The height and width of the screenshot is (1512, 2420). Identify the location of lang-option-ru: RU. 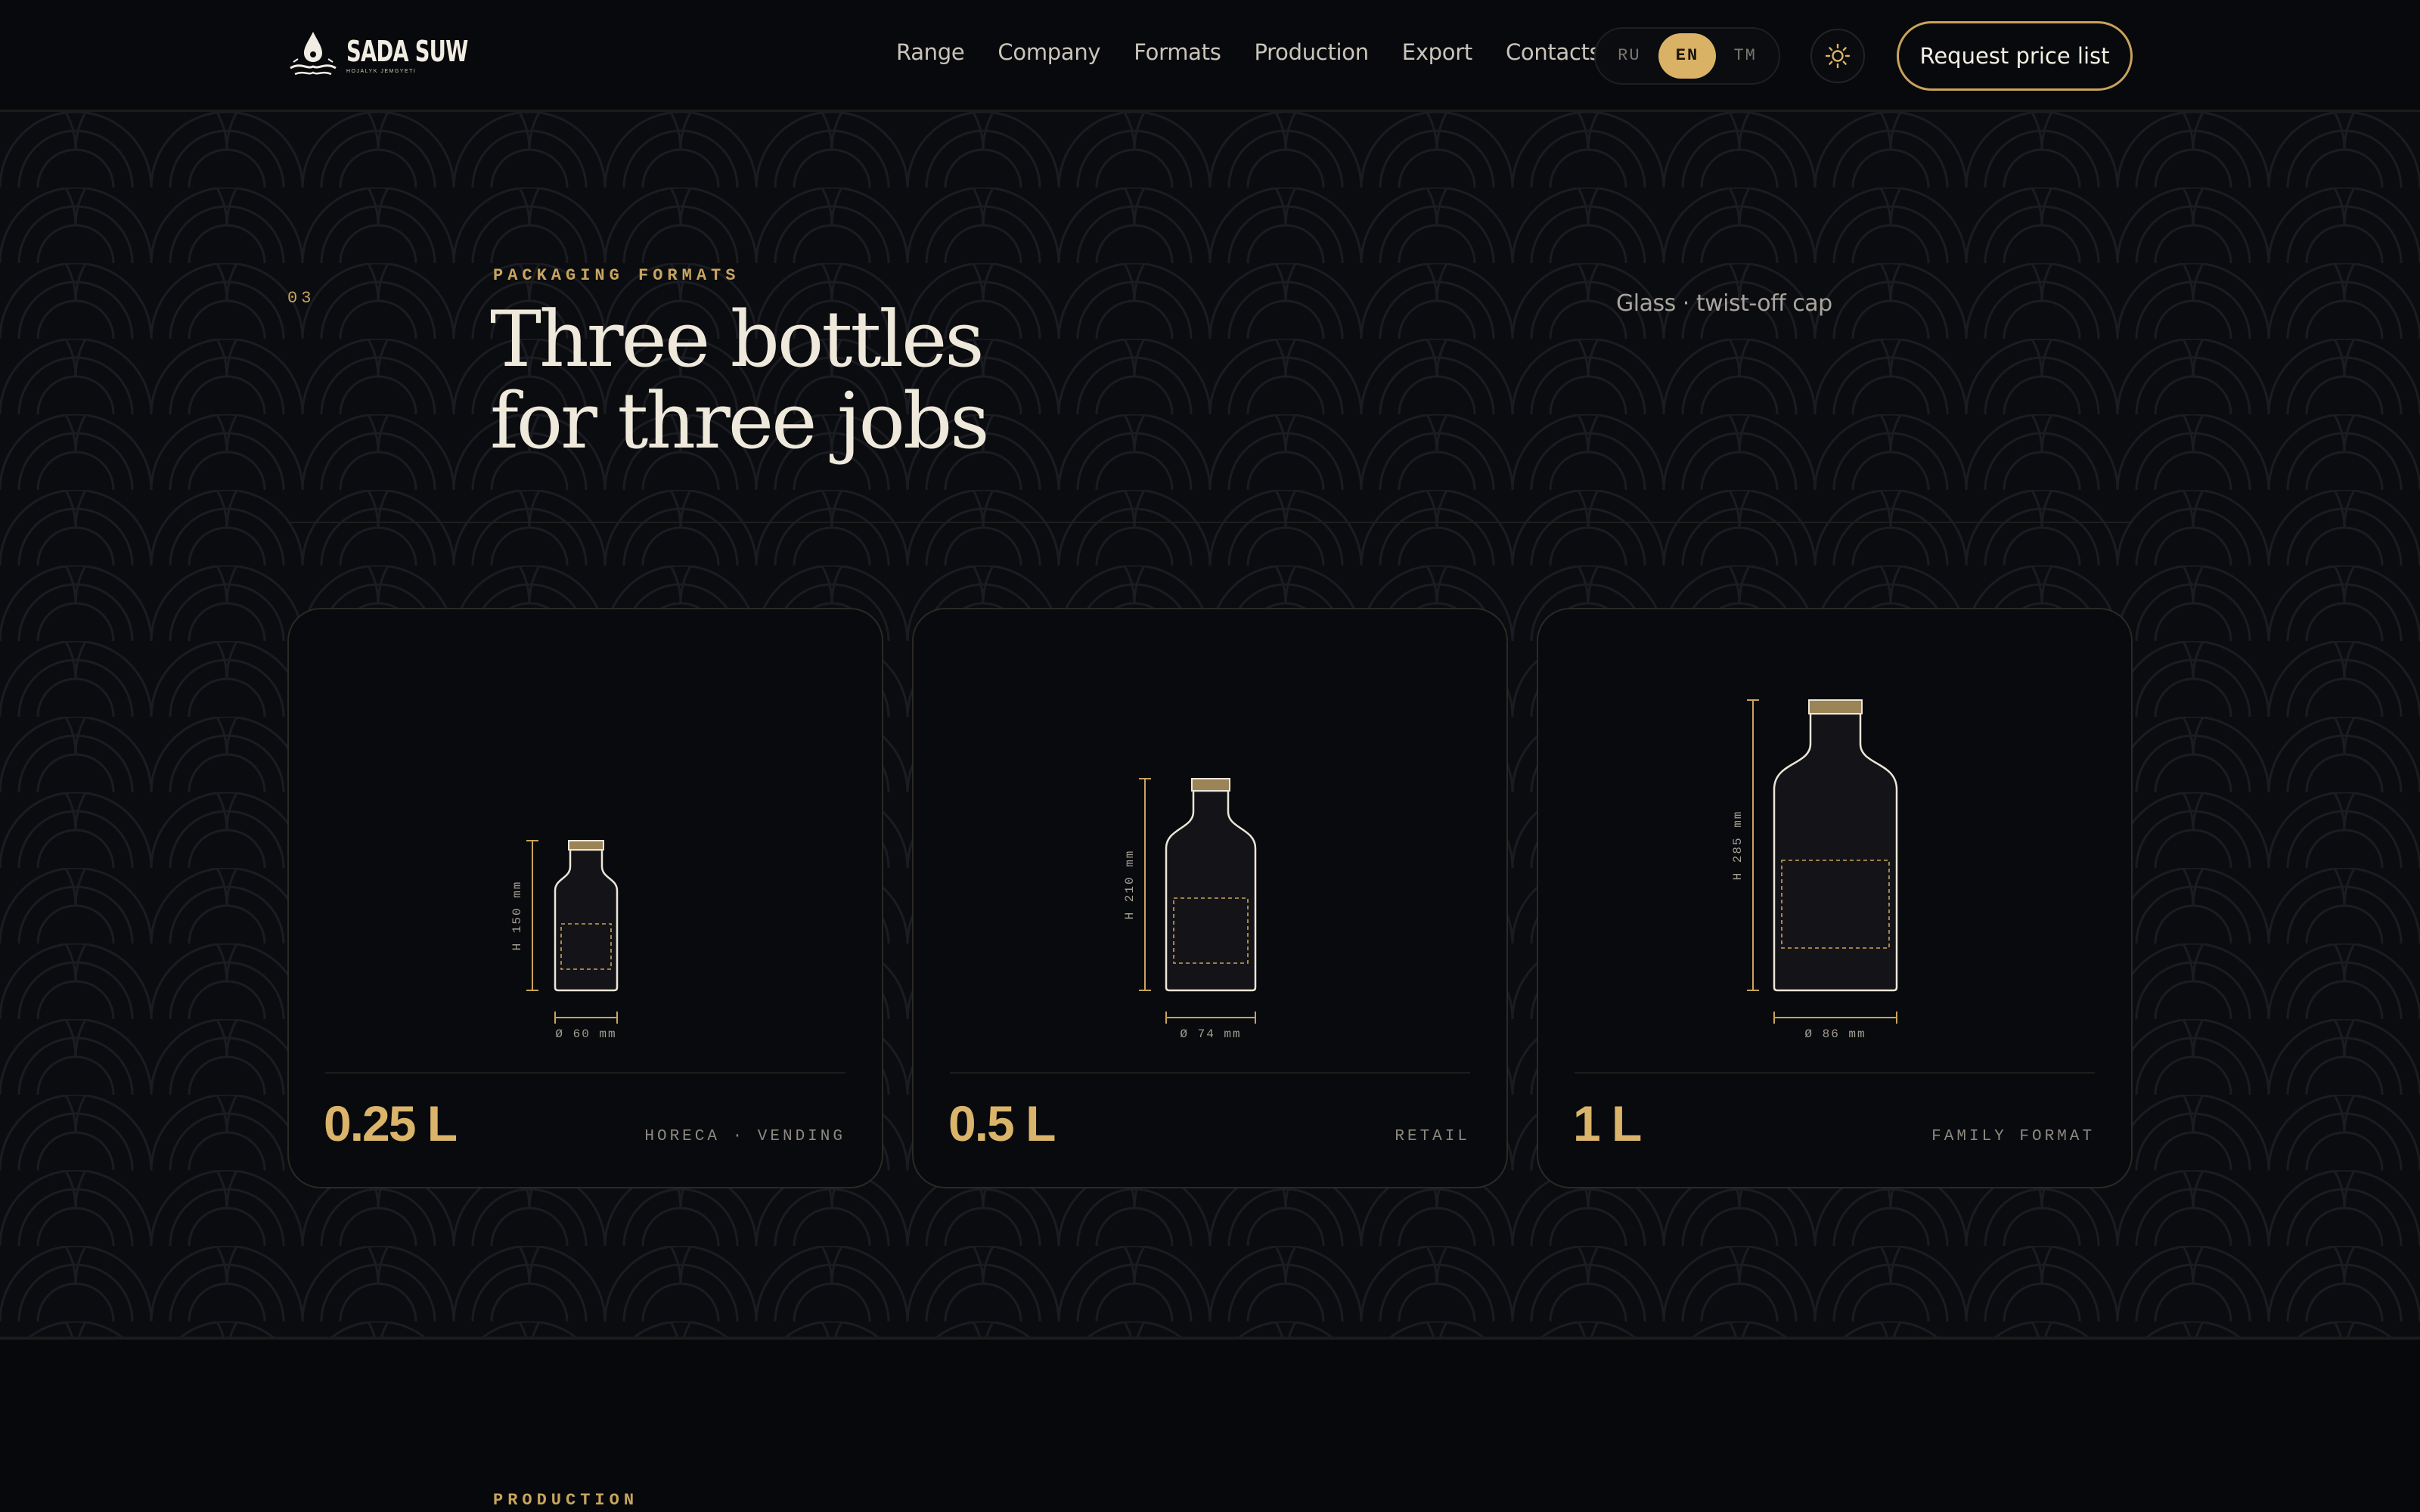
(1629, 56).